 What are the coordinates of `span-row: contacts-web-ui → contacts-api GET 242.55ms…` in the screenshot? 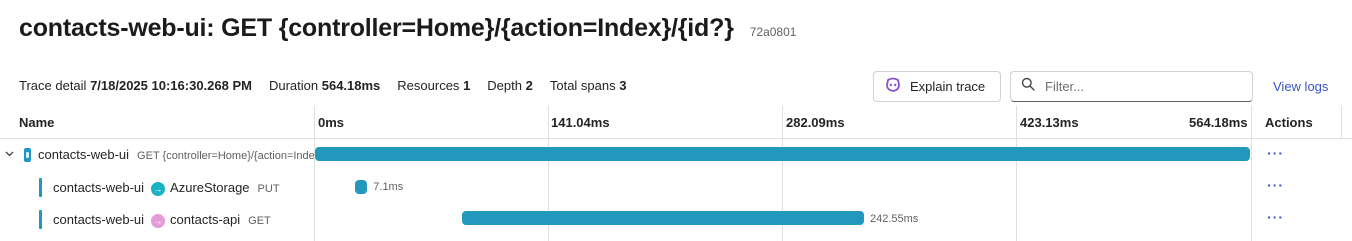 It's located at (676, 219).